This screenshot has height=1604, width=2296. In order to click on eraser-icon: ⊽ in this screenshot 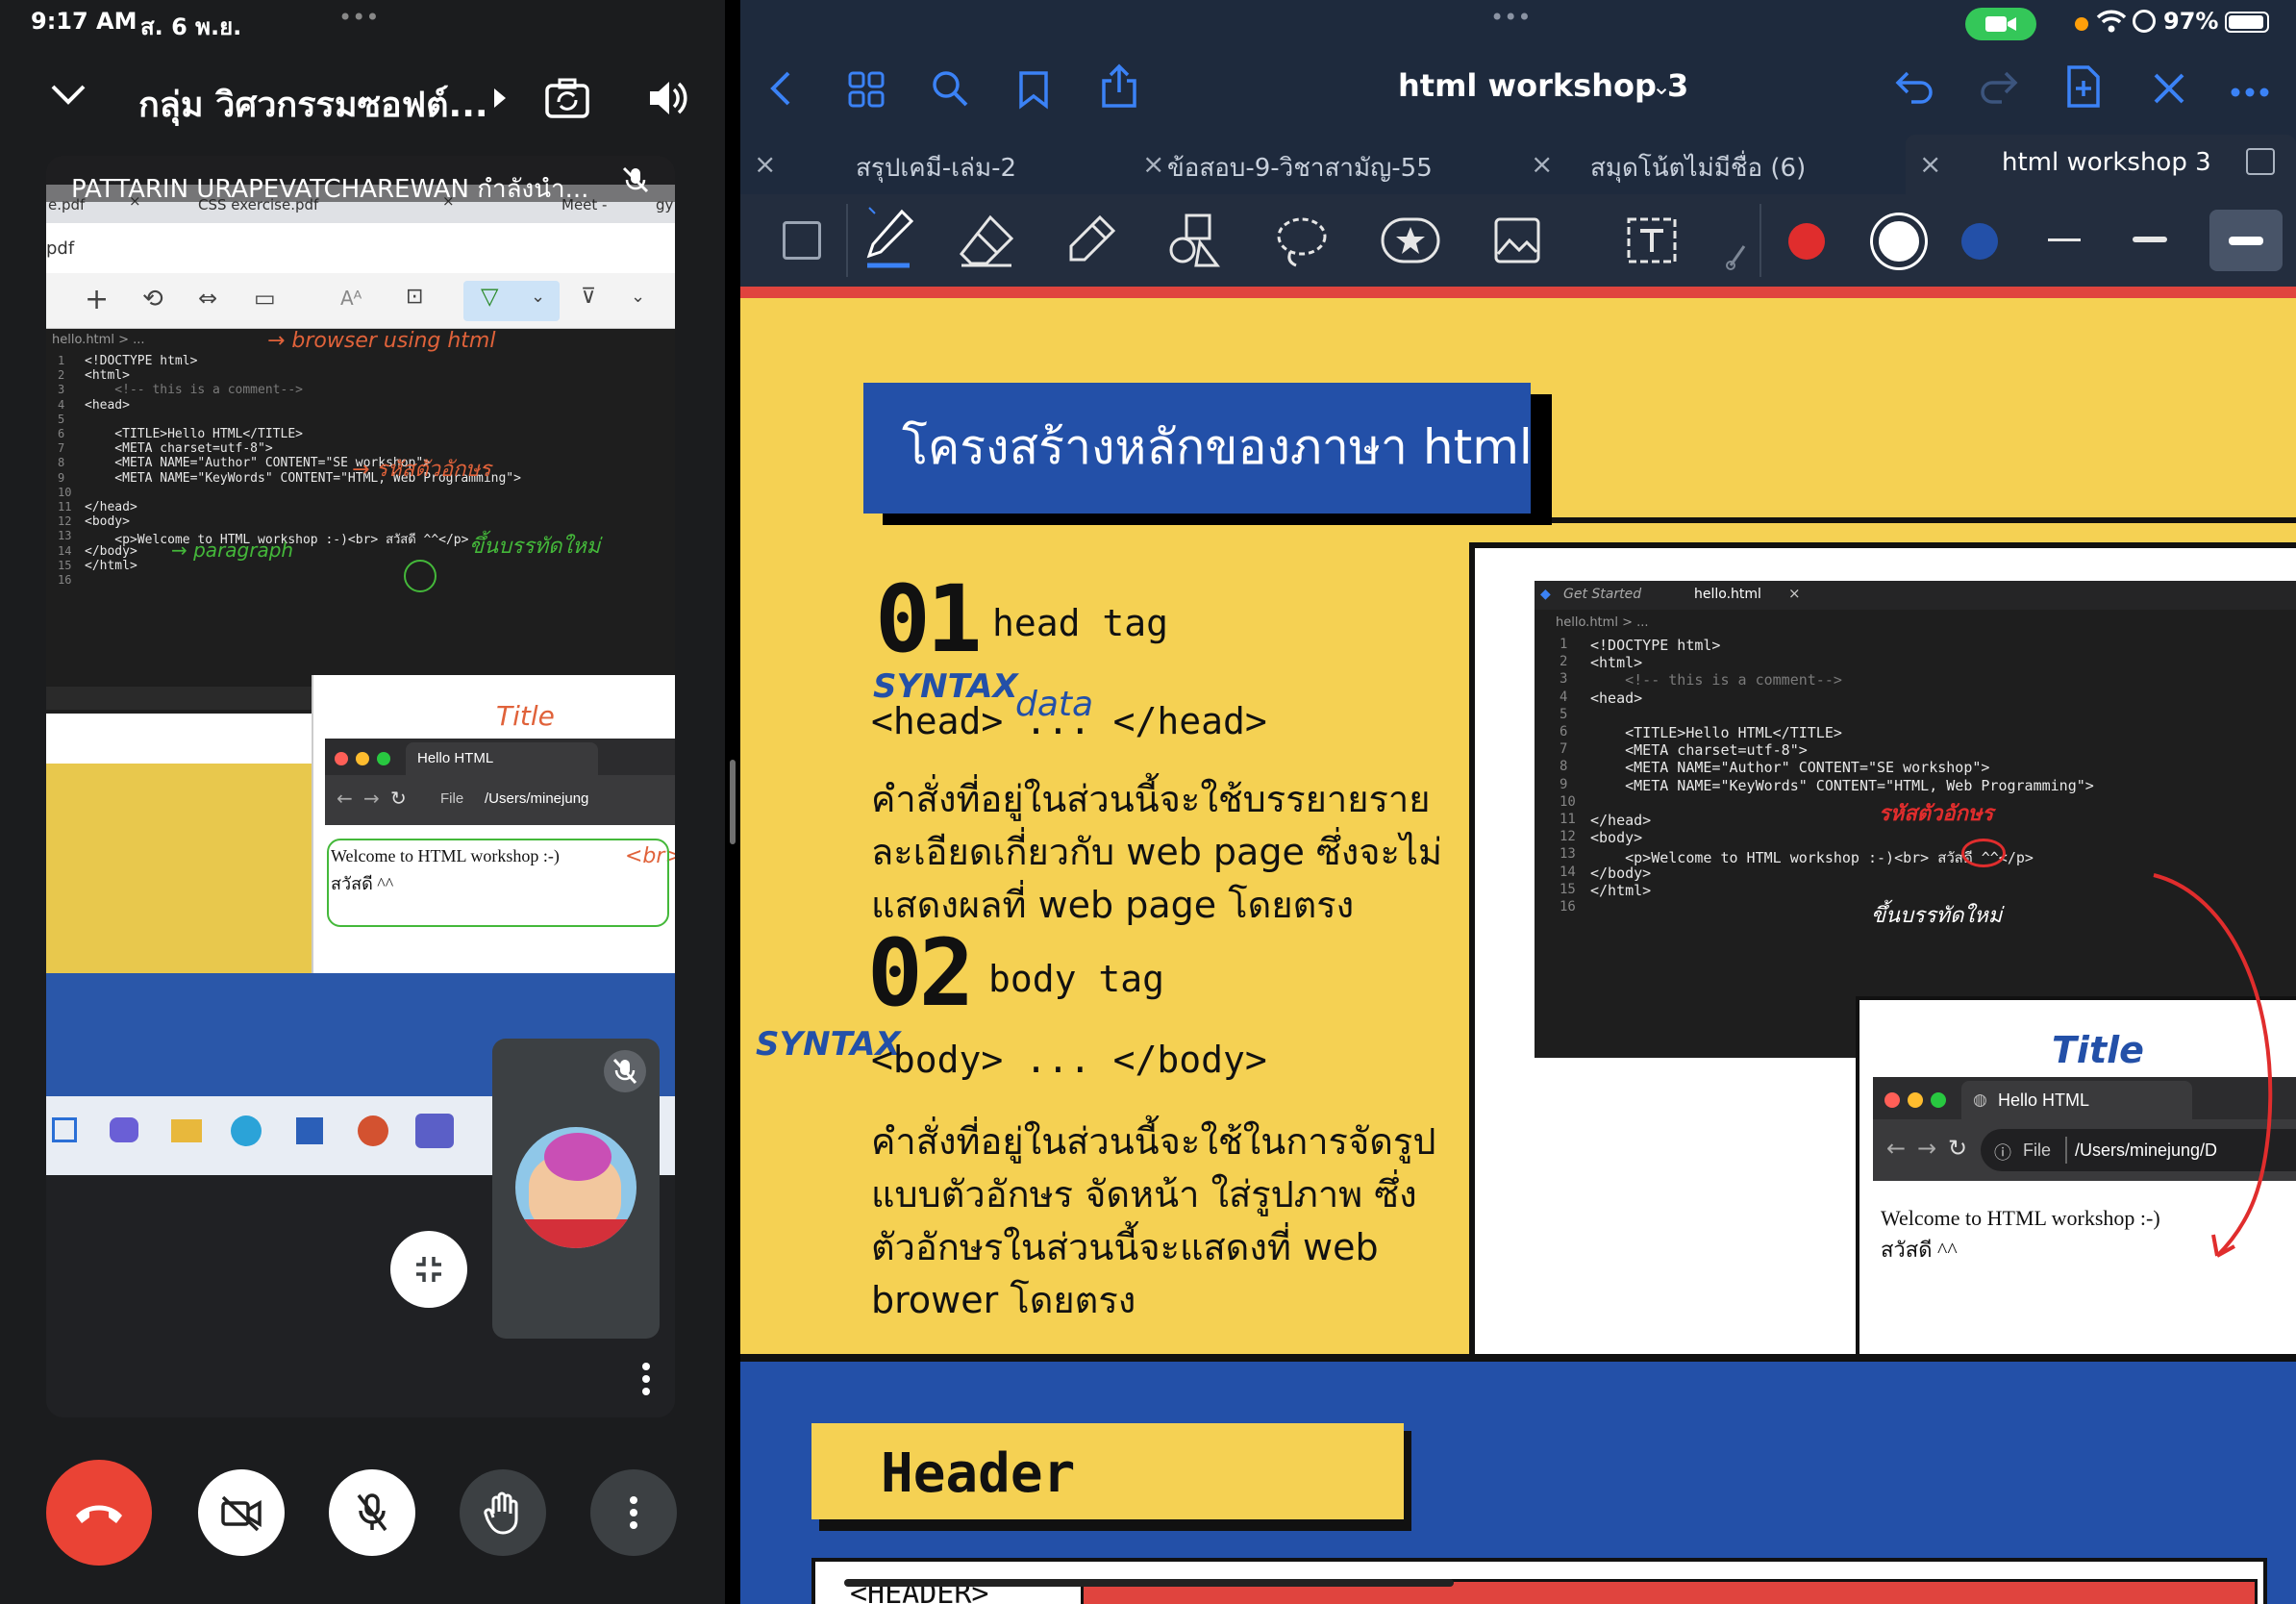, I will do `click(589, 297)`.